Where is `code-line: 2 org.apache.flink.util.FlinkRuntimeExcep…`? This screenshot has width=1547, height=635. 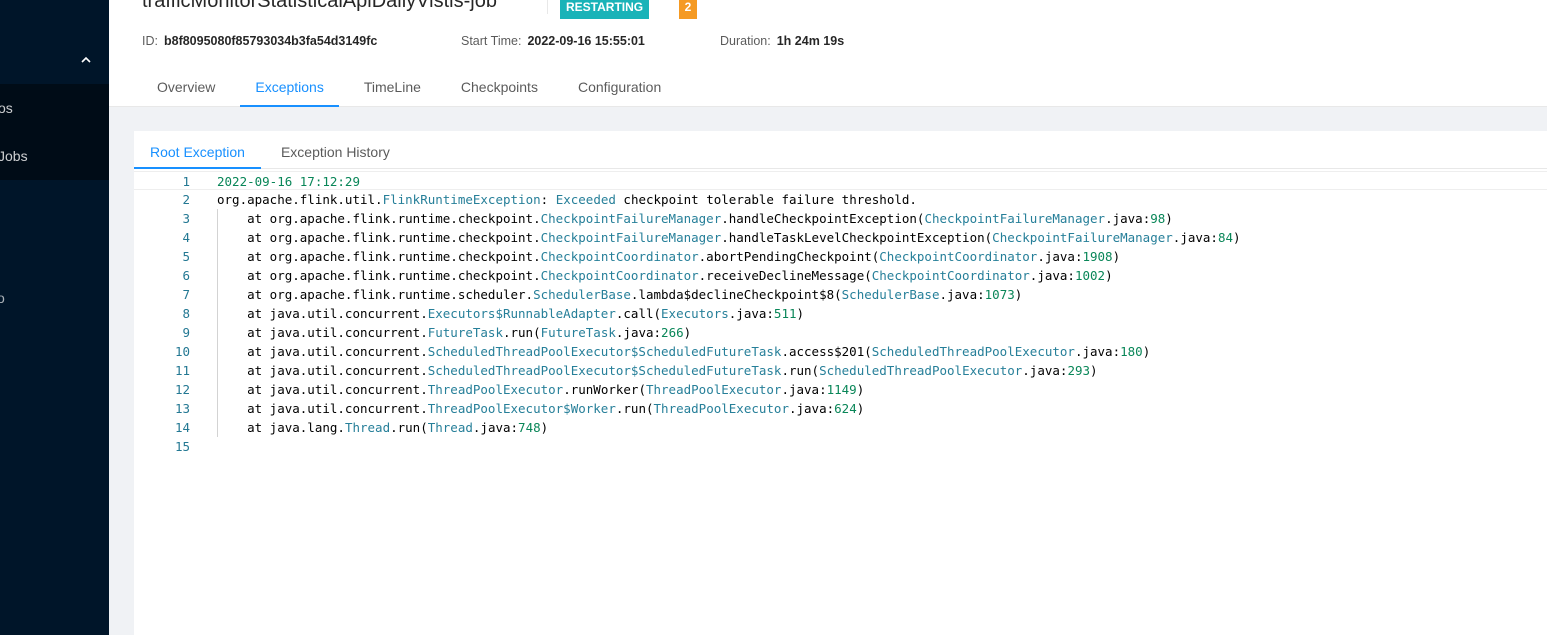 code-line: 2 org.apache.flink.util.FlinkRuntimeExcep… is located at coordinates (840, 199).